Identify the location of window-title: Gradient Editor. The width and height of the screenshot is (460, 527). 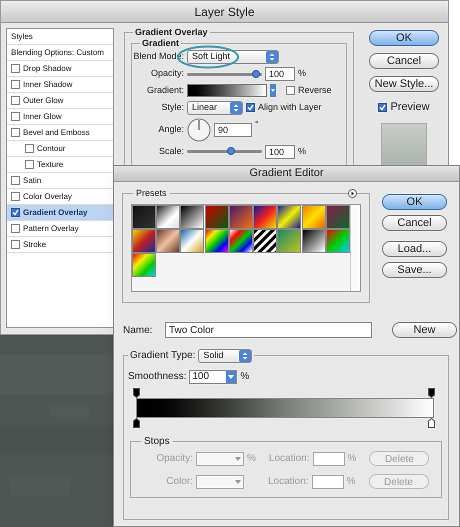
(286, 174).